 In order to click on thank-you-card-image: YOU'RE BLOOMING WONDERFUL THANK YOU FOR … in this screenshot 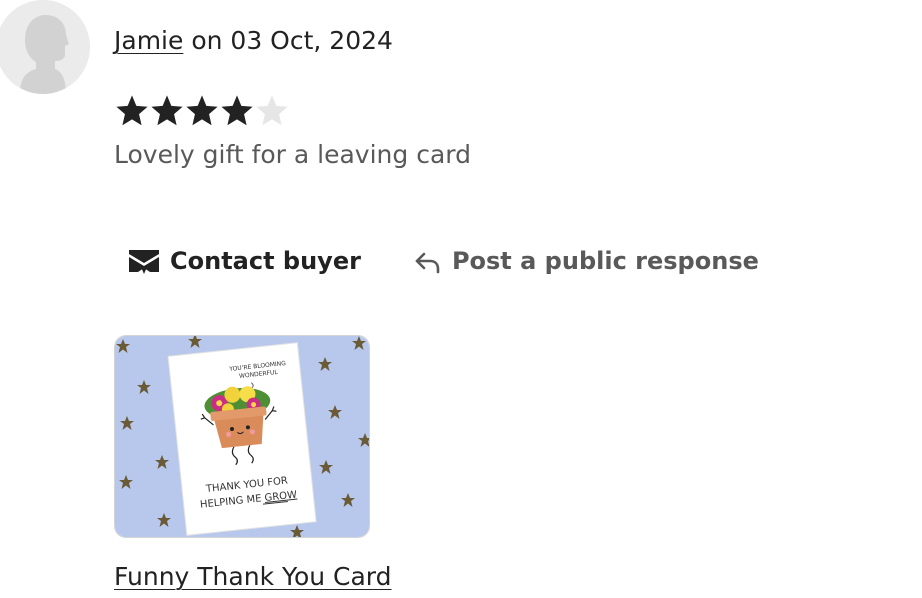, I will do `click(242, 436)`.